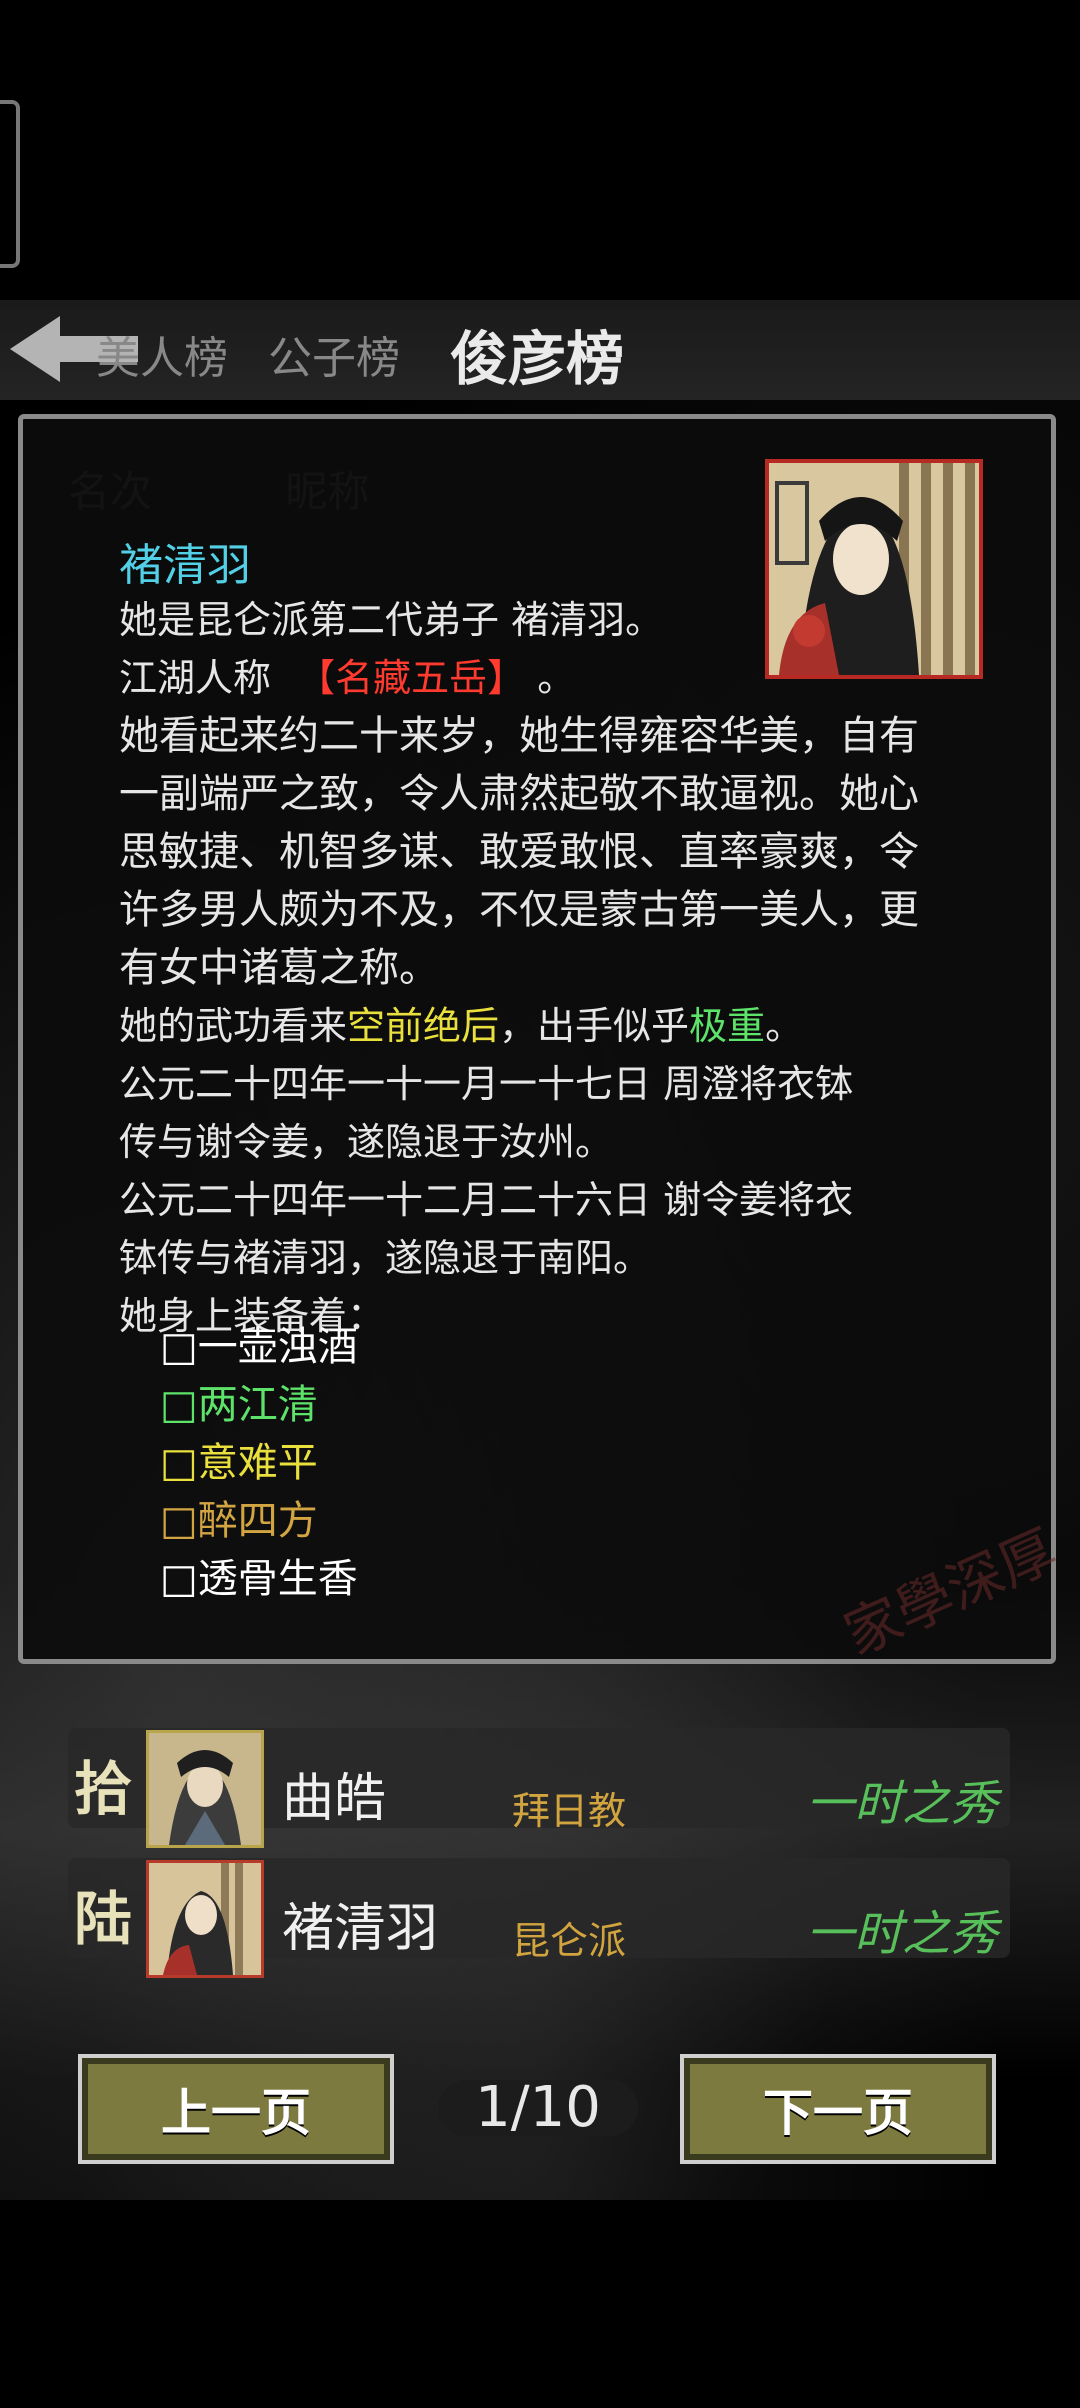 This screenshot has height=2408, width=1080. What do you see at coordinates (360, 1929) in the screenshot?
I see `row-name: 褚清羽` at bounding box center [360, 1929].